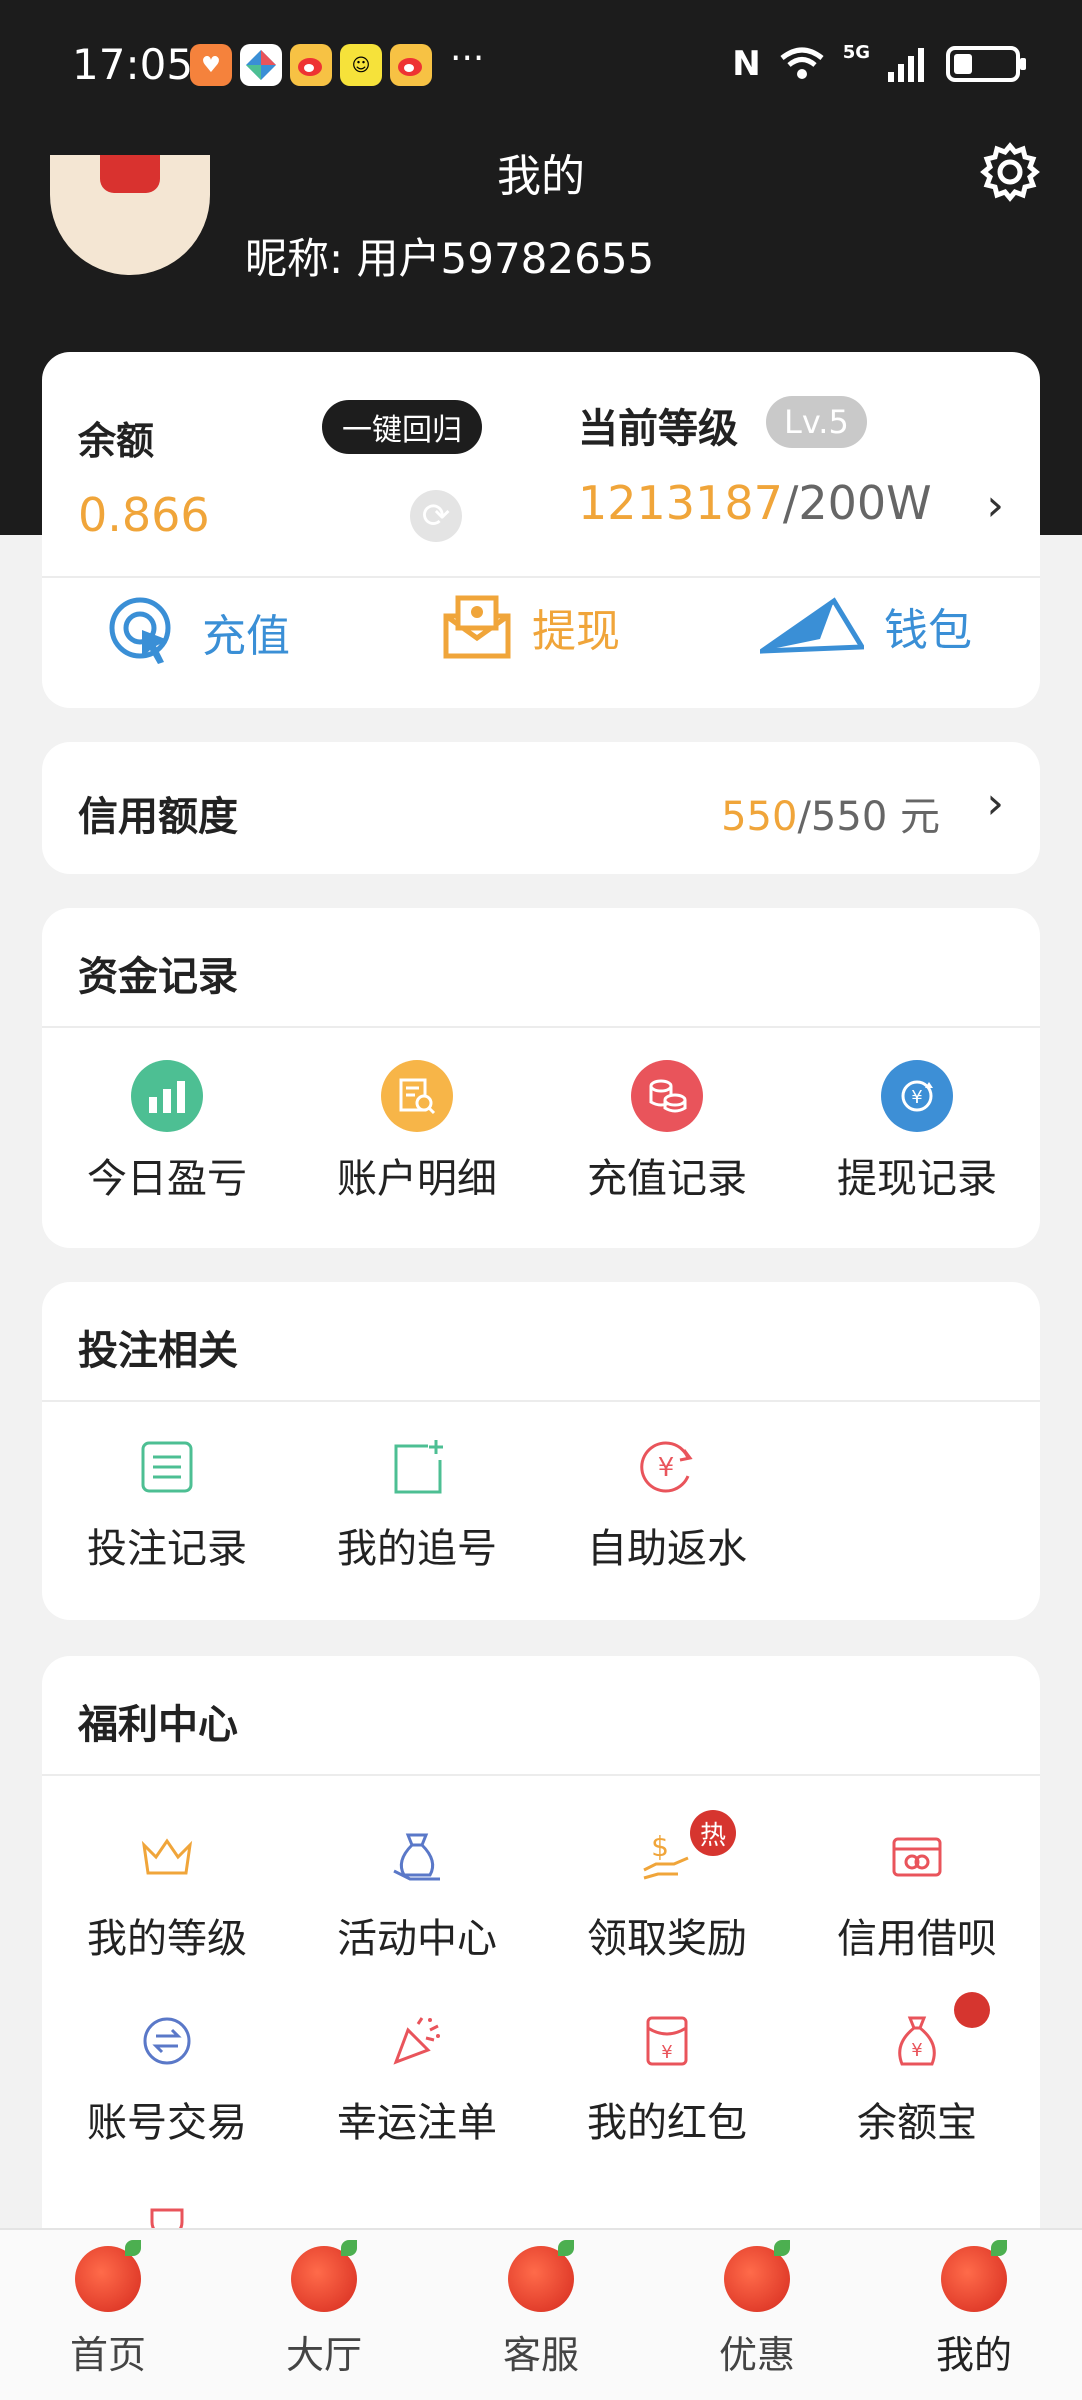 Image resolution: width=1082 pixels, height=2400 pixels. Describe the element at coordinates (402, 427) in the screenshot. I see `one-key-return-button: 一键回归` at that location.